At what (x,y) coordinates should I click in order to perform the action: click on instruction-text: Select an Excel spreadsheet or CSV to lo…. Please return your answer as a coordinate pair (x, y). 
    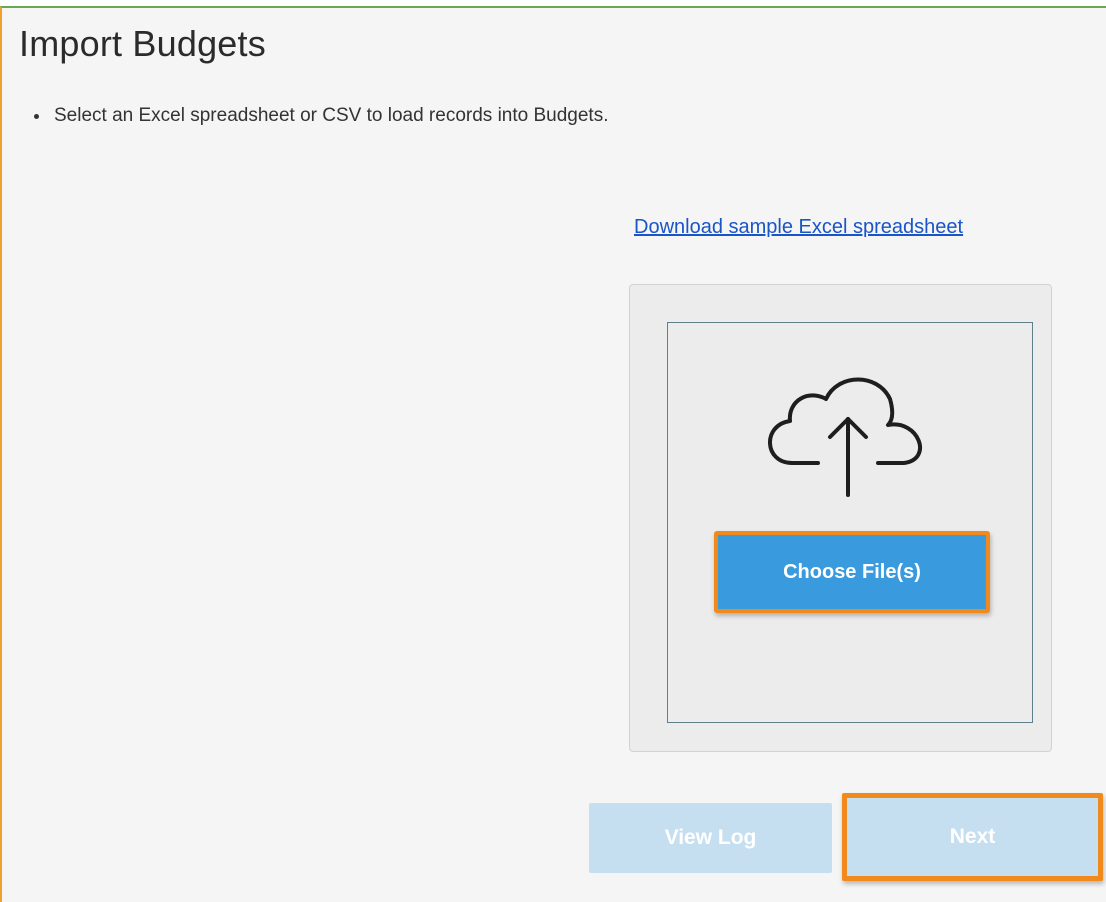
    Looking at the image, I should click on (331, 115).